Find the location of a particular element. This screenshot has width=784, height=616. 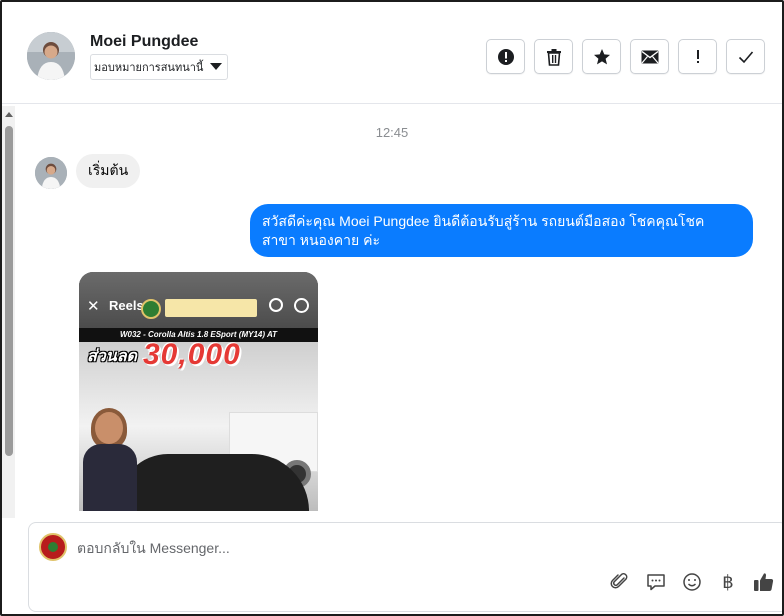

sender-avatar is located at coordinates (51, 173).